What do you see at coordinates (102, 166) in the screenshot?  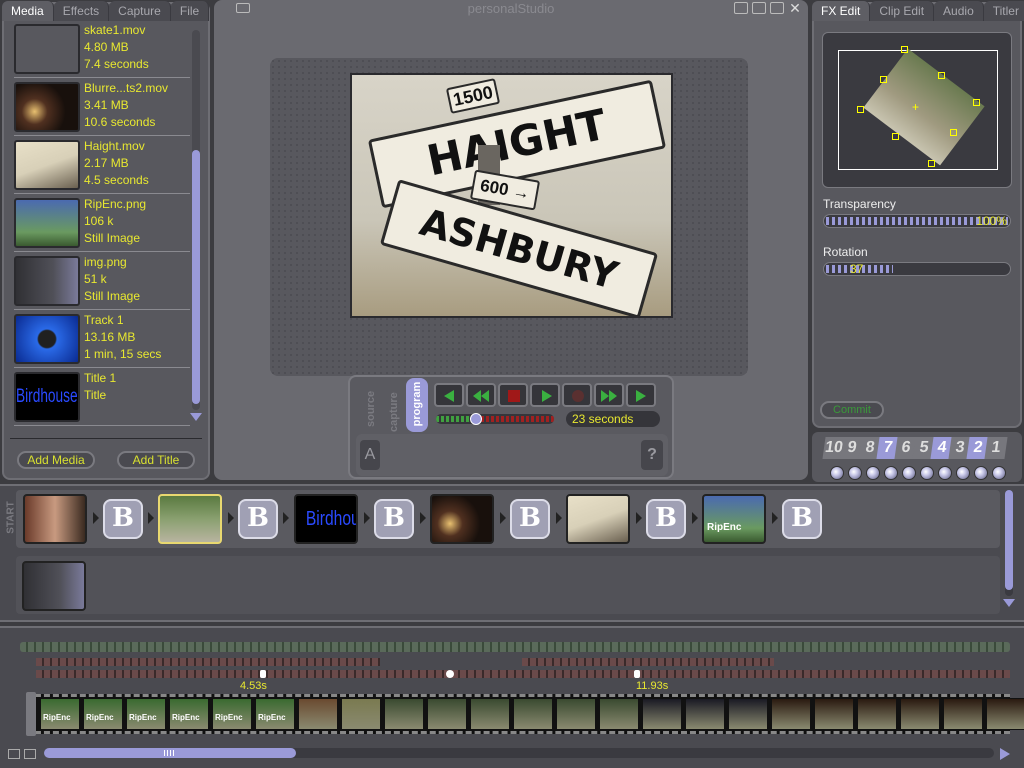 I see `media-item: Haight.mov 2.17 MB 4.5 seconds` at bounding box center [102, 166].